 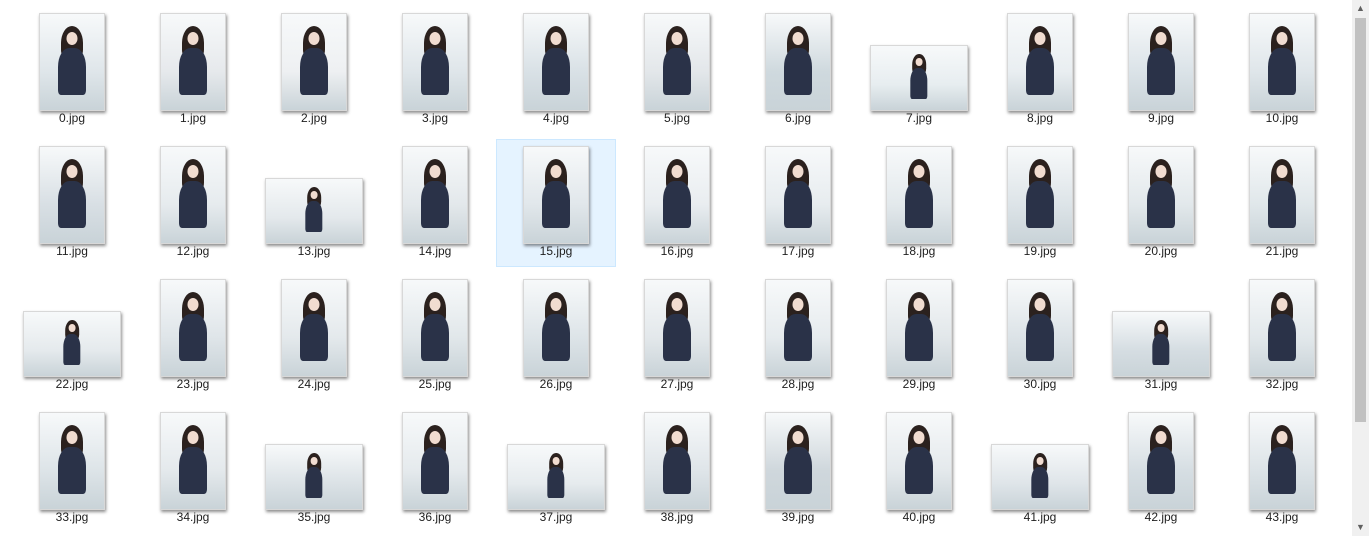 I want to click on file-item: 34.jpg, so click(x=193, y=469).